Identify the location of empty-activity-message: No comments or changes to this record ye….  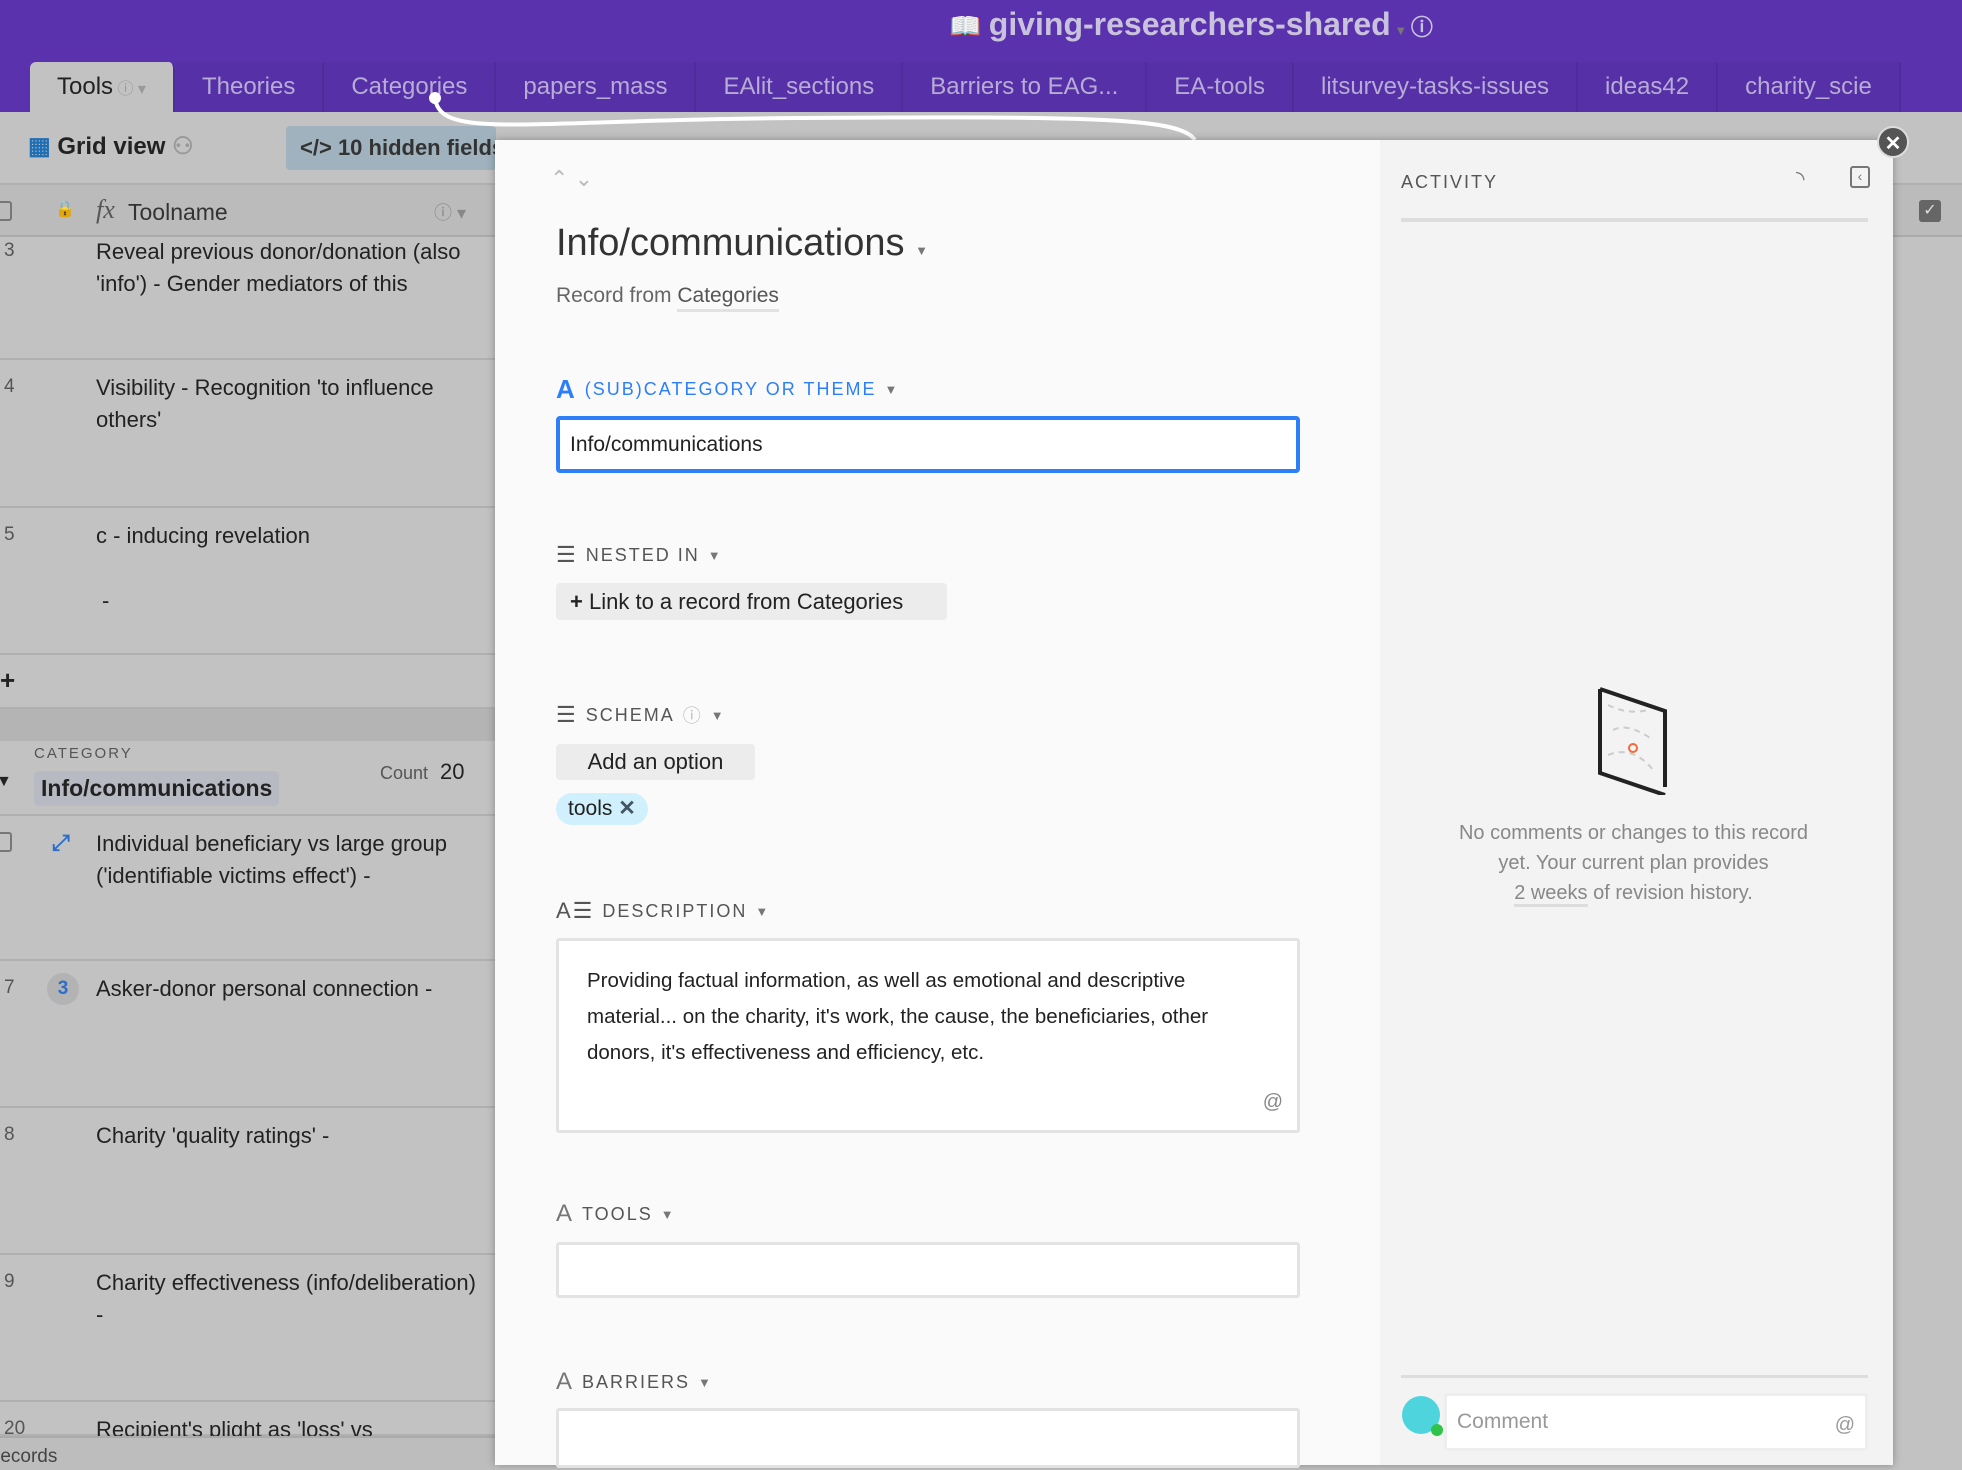
(1633, 863).